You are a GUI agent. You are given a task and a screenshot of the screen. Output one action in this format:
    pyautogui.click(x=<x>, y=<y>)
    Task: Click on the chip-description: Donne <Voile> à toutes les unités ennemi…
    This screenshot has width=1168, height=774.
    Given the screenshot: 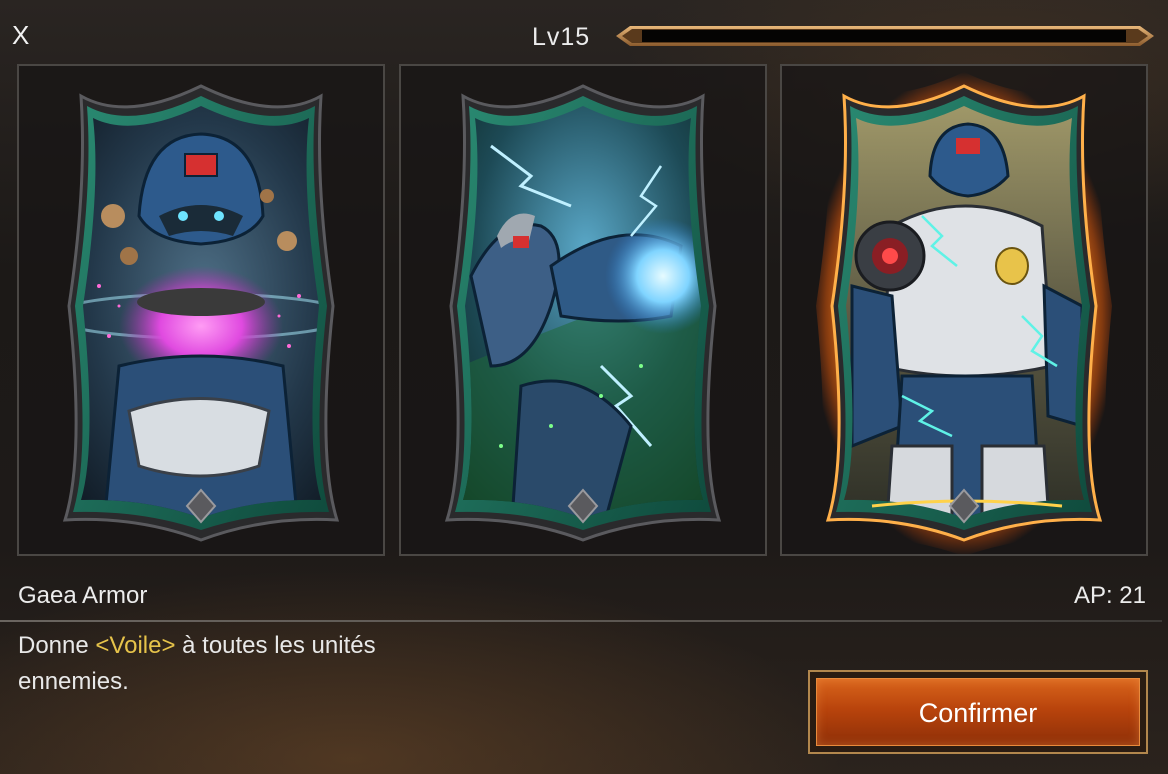 What is the action you would take?
    pyautogui.click(x=208, y=664)
    